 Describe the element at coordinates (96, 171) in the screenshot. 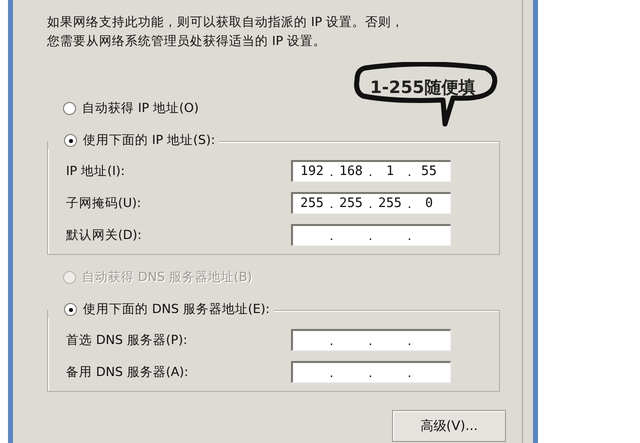

I see `field-label: IP 地址(I):` at that location.